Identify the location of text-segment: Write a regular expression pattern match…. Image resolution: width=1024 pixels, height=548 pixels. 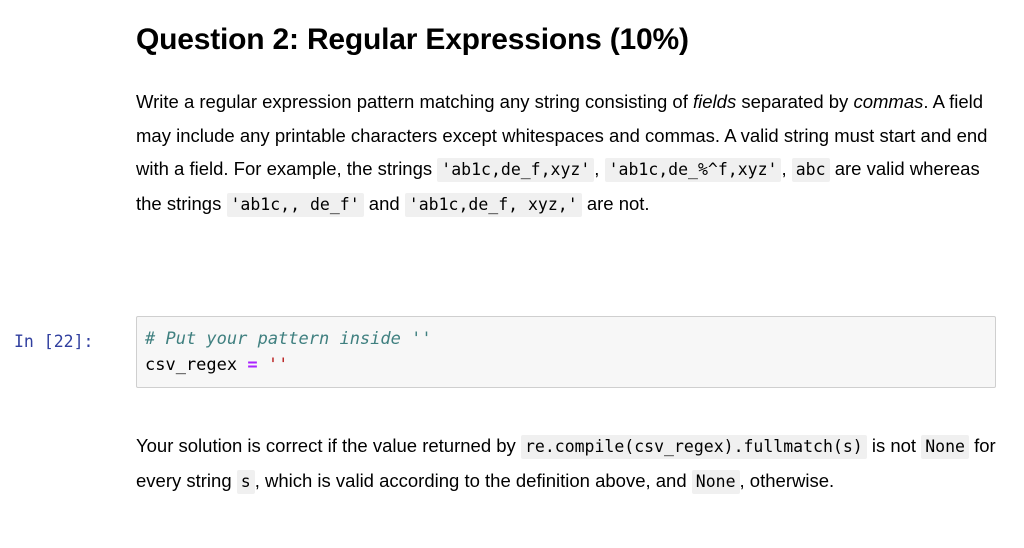
(414, 101).